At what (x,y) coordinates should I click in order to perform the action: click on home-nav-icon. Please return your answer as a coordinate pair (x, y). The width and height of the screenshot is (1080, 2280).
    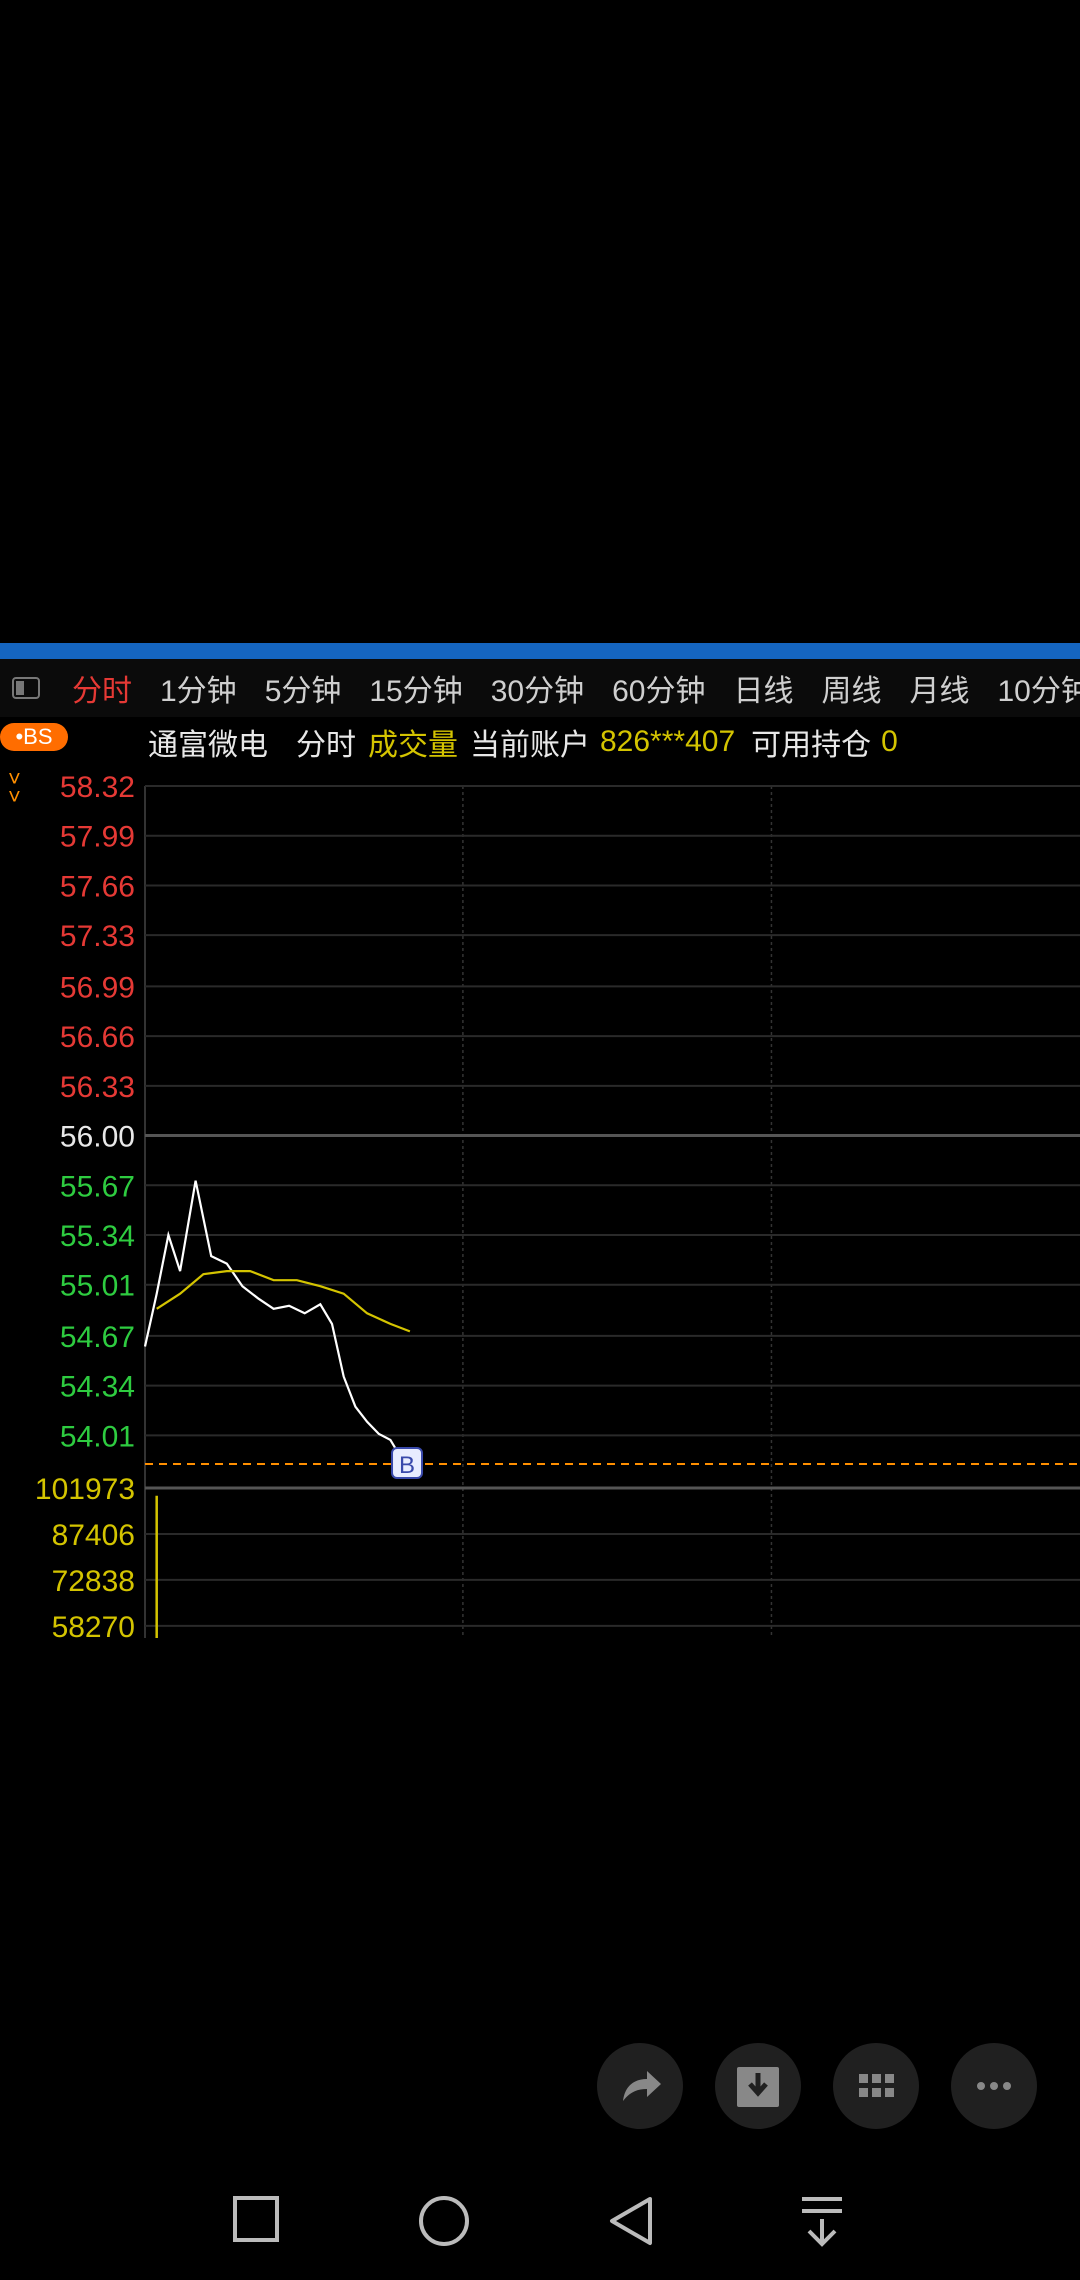
    Looking at the image, I should click on (444, 2221).